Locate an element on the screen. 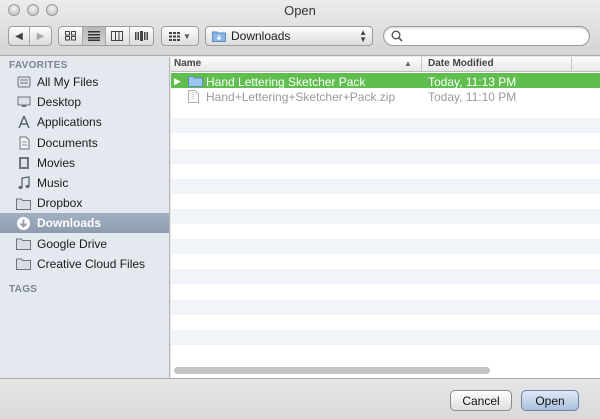  icon-view-button is located at coordinates (71, 36).